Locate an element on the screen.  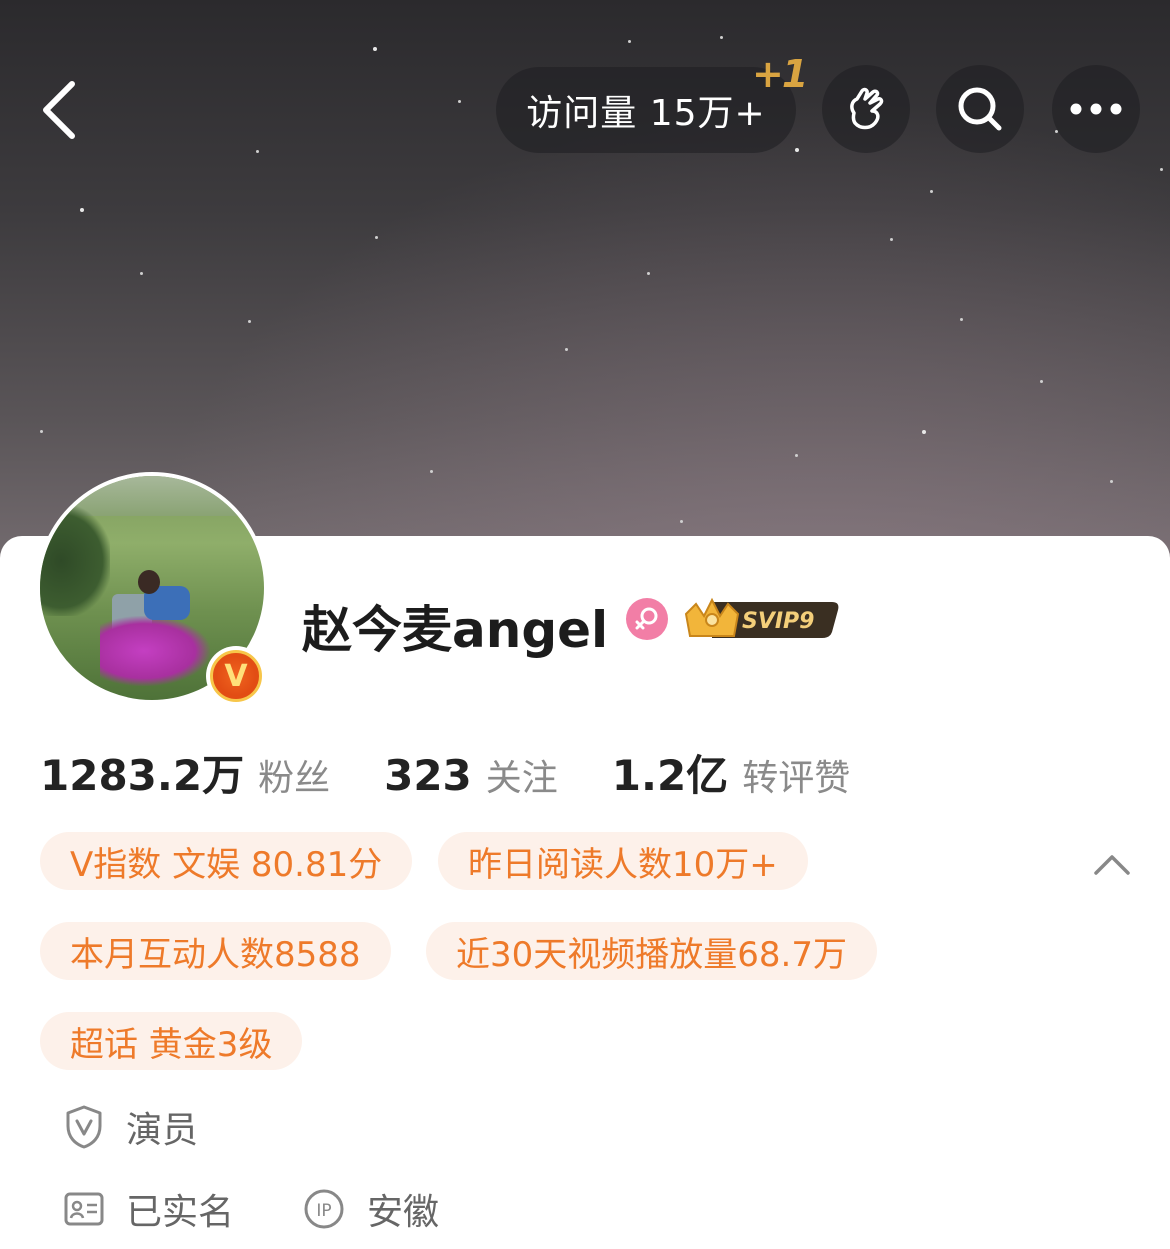
tag-monthly-interactions: 本月互动人数8588 is located at coordinates (215, 951).